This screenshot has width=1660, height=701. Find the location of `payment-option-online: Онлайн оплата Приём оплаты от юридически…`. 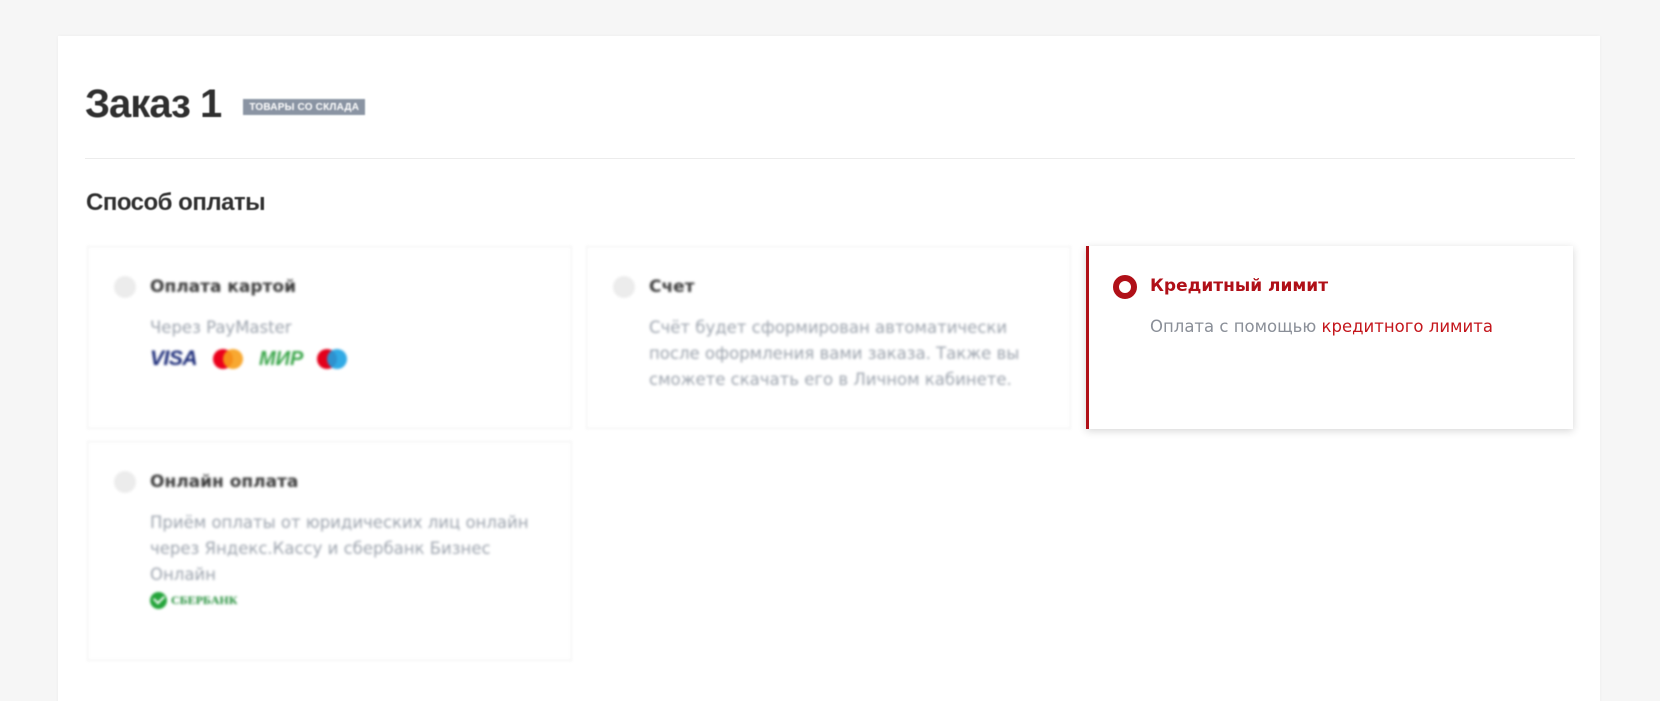

payment-option-online: Онлайн оплата Приём оплаты от юридически… is located at coordinates (329, 551).